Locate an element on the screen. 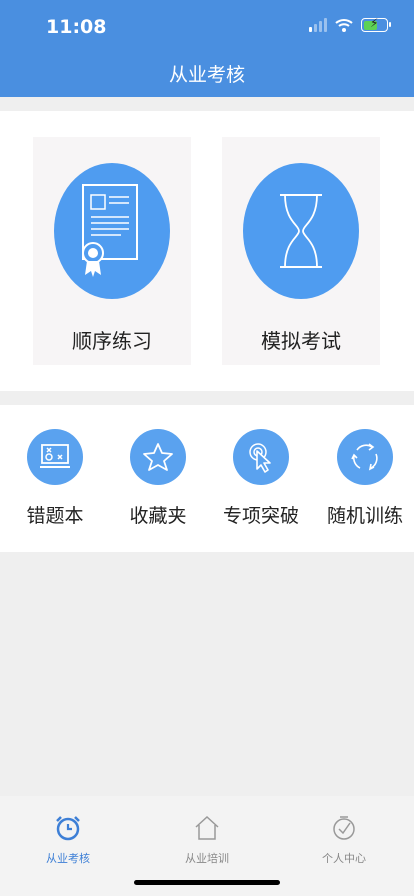 The width and height of the screenshot is (414, 896). mock-exam-label: 模拟考试 is located at coordinates (301, 341).